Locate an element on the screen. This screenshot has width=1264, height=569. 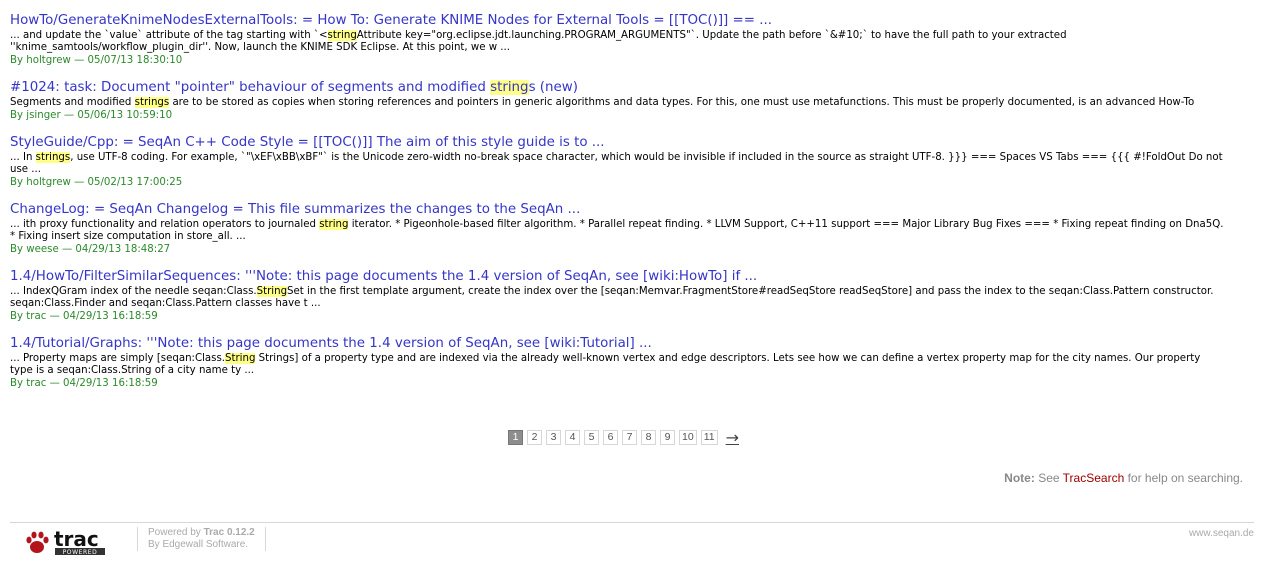
edgewall-link: Edgewall Software. is located at coordinates (205, 544).